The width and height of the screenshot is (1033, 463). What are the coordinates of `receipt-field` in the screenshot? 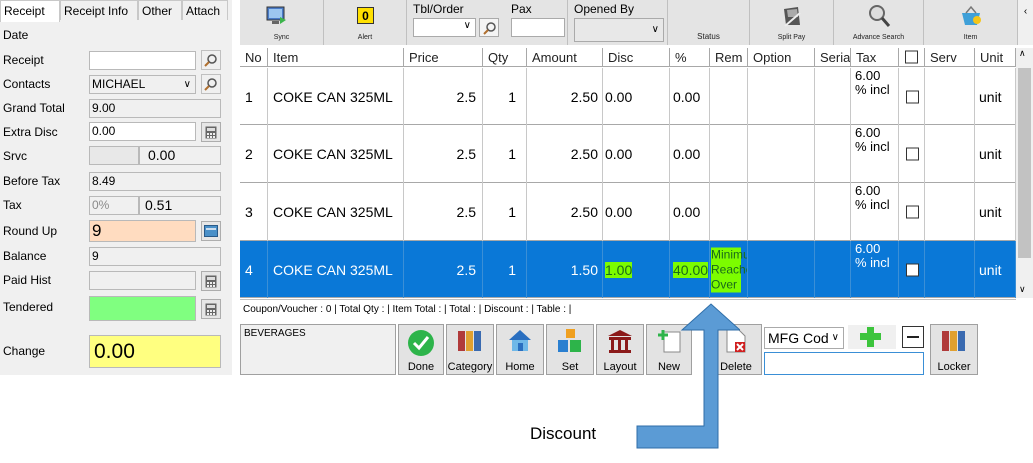 It's located at (142, 60).